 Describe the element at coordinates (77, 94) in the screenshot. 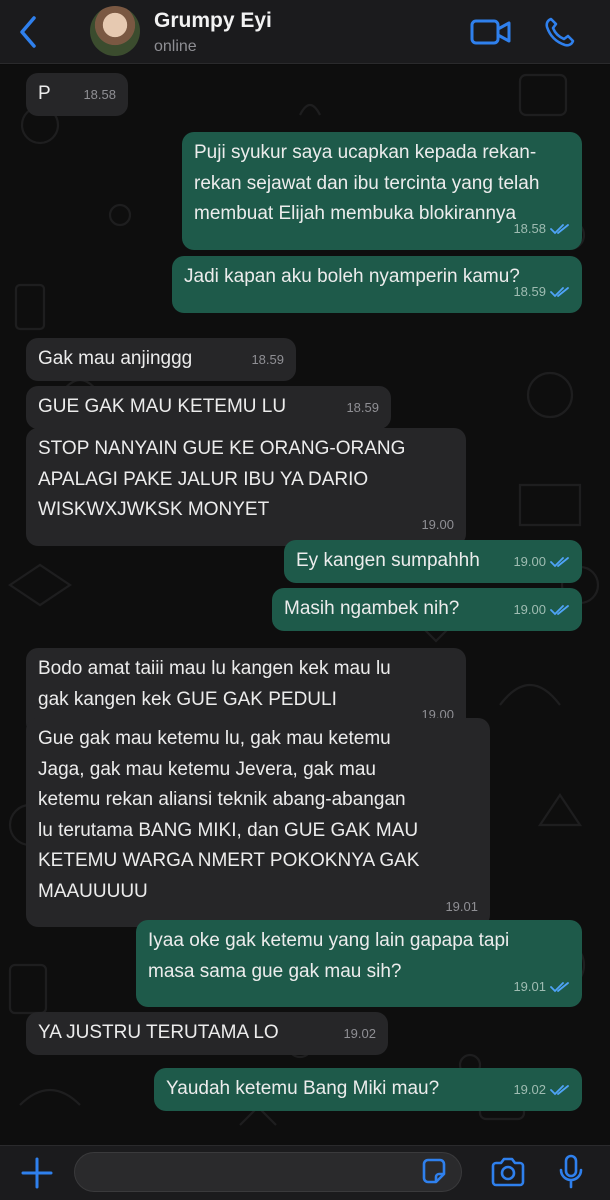

I see `incoming-message: P 18.58` at that location.